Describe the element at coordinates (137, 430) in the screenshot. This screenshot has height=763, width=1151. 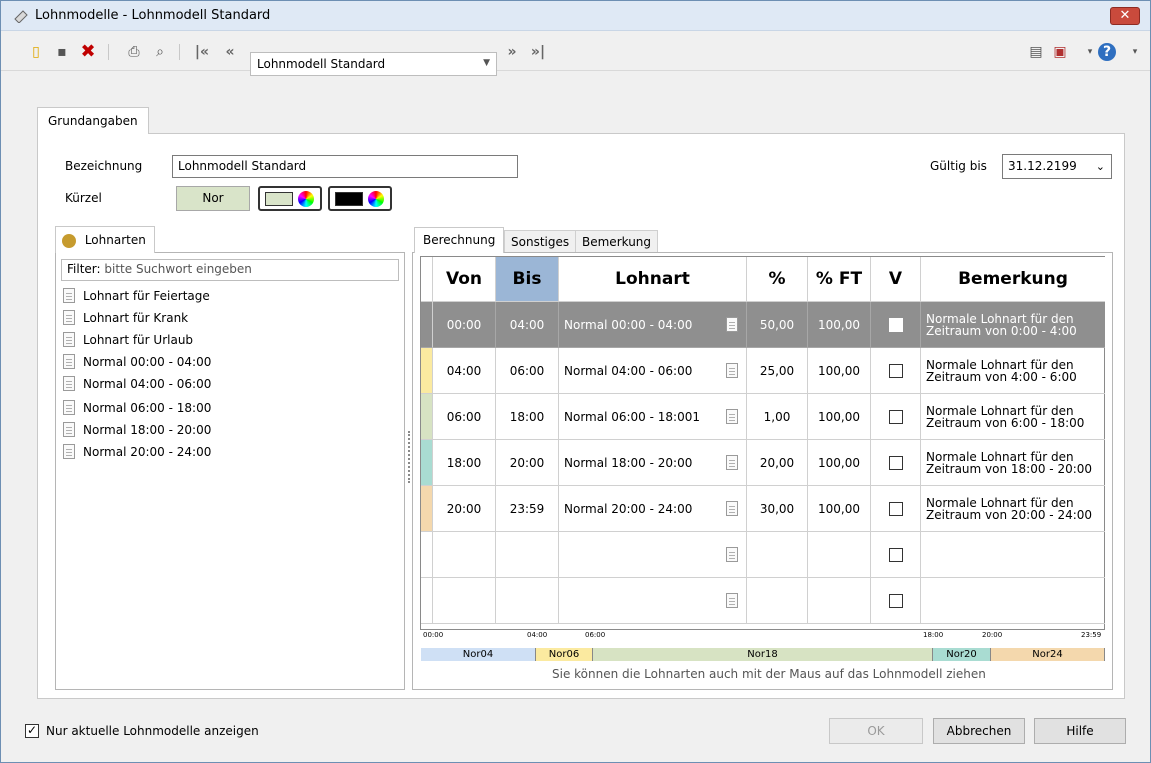
I see `list-item: Normal 18:00 - 20:00` at that location.